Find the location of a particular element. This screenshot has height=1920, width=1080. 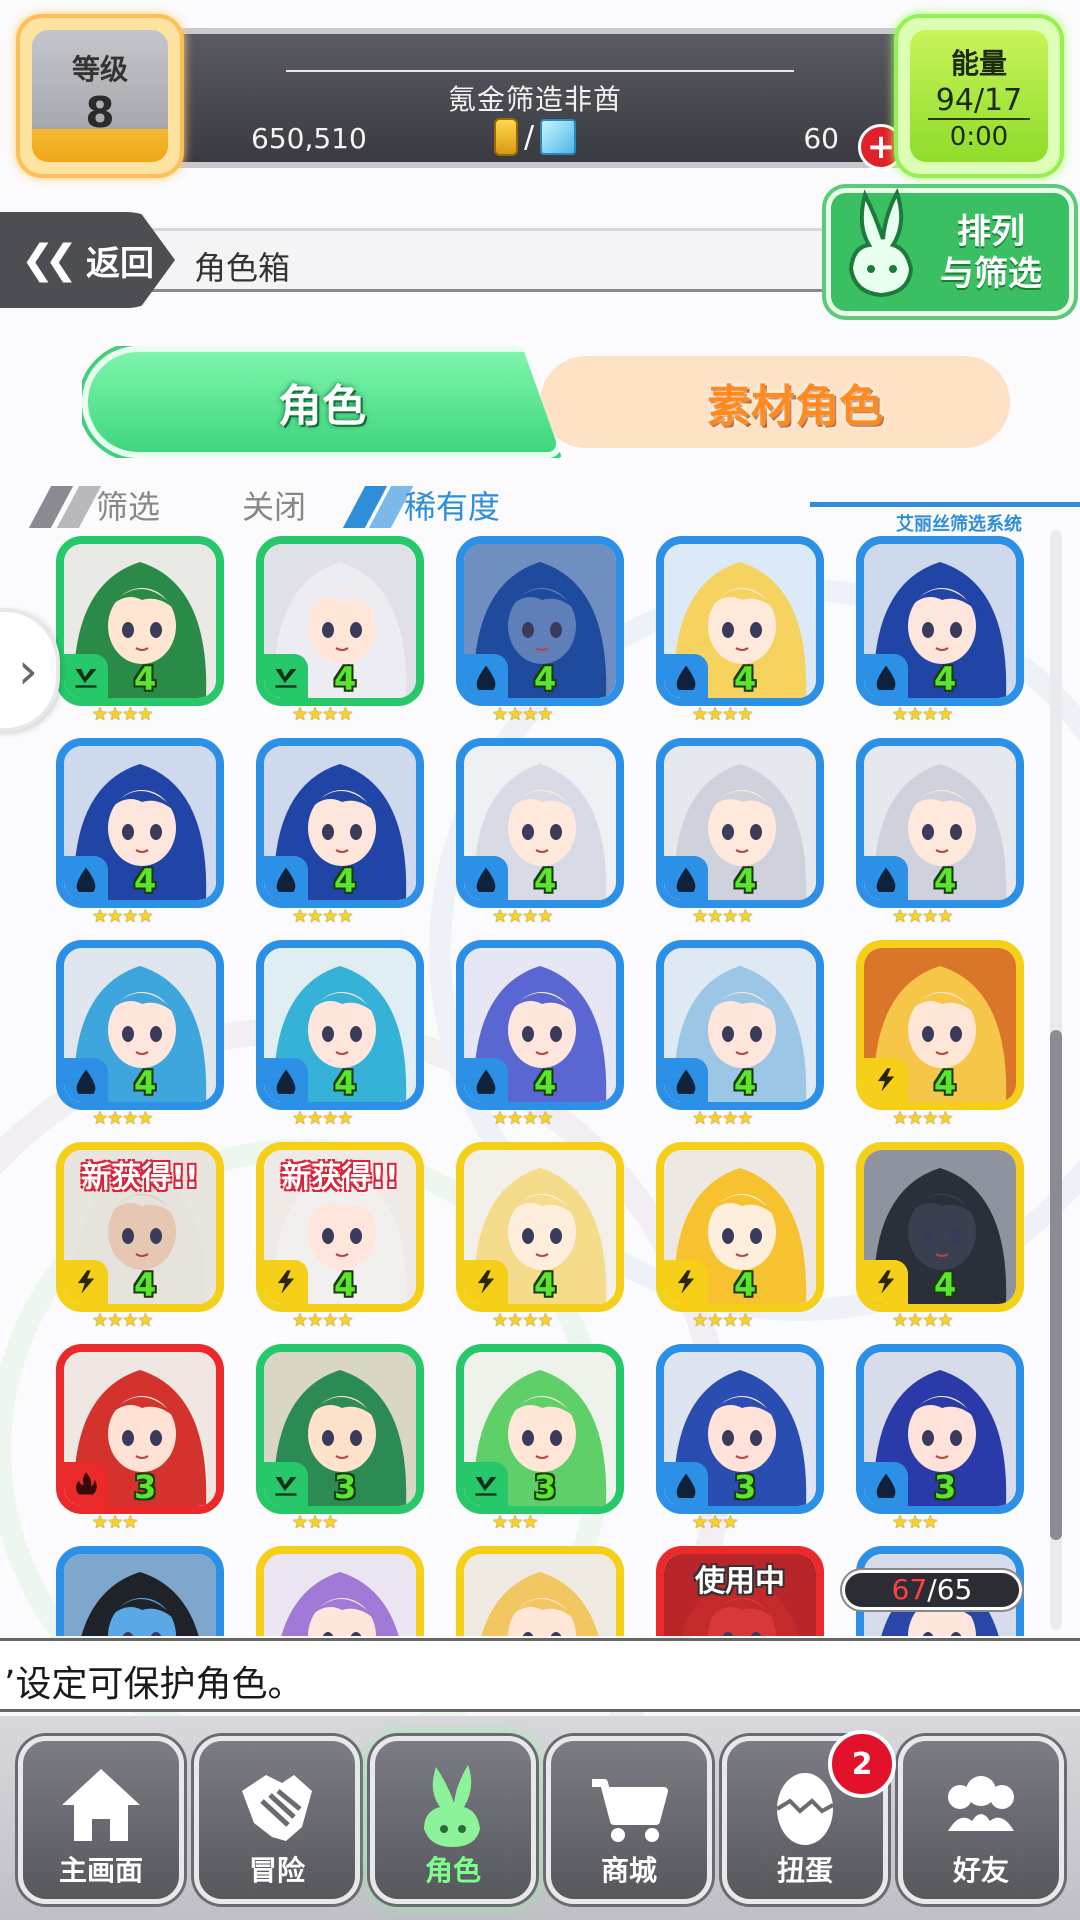

filter-toggle: 关闭 is located at coordinates (274, 505).